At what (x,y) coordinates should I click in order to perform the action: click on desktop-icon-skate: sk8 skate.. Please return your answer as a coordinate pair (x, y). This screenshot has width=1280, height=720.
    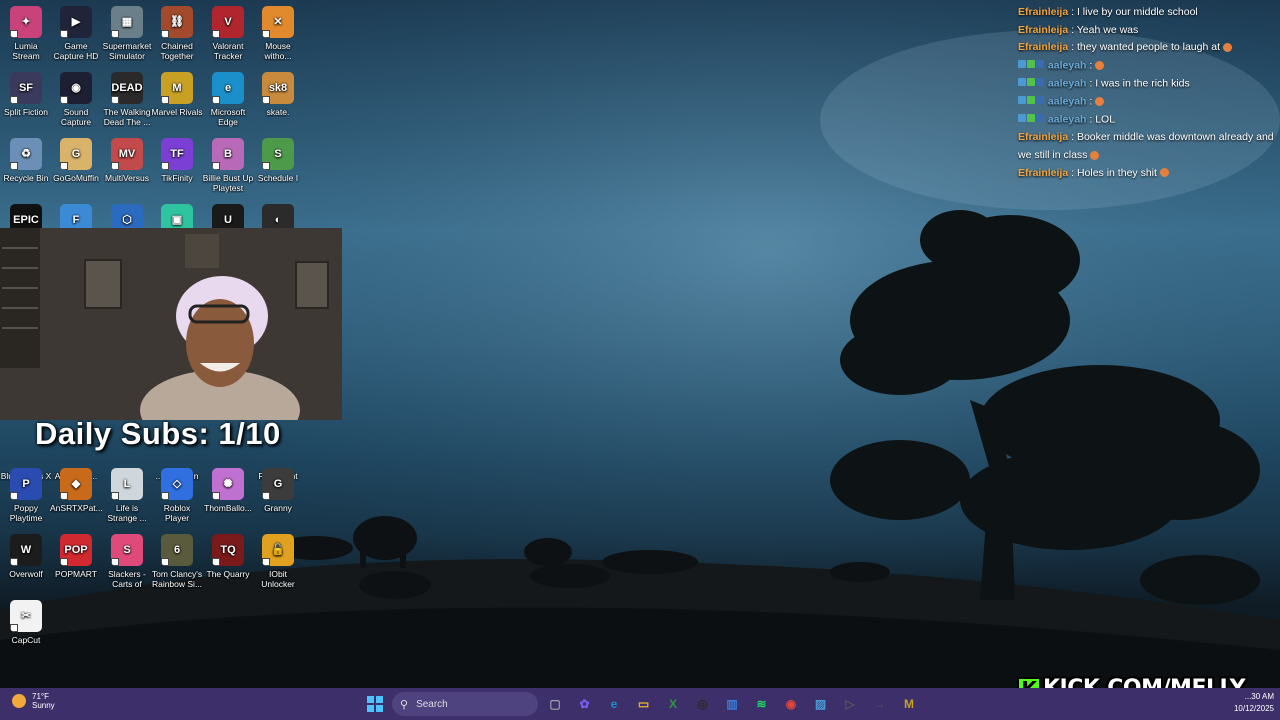
    Looking at the image, I should click on (278, 101).